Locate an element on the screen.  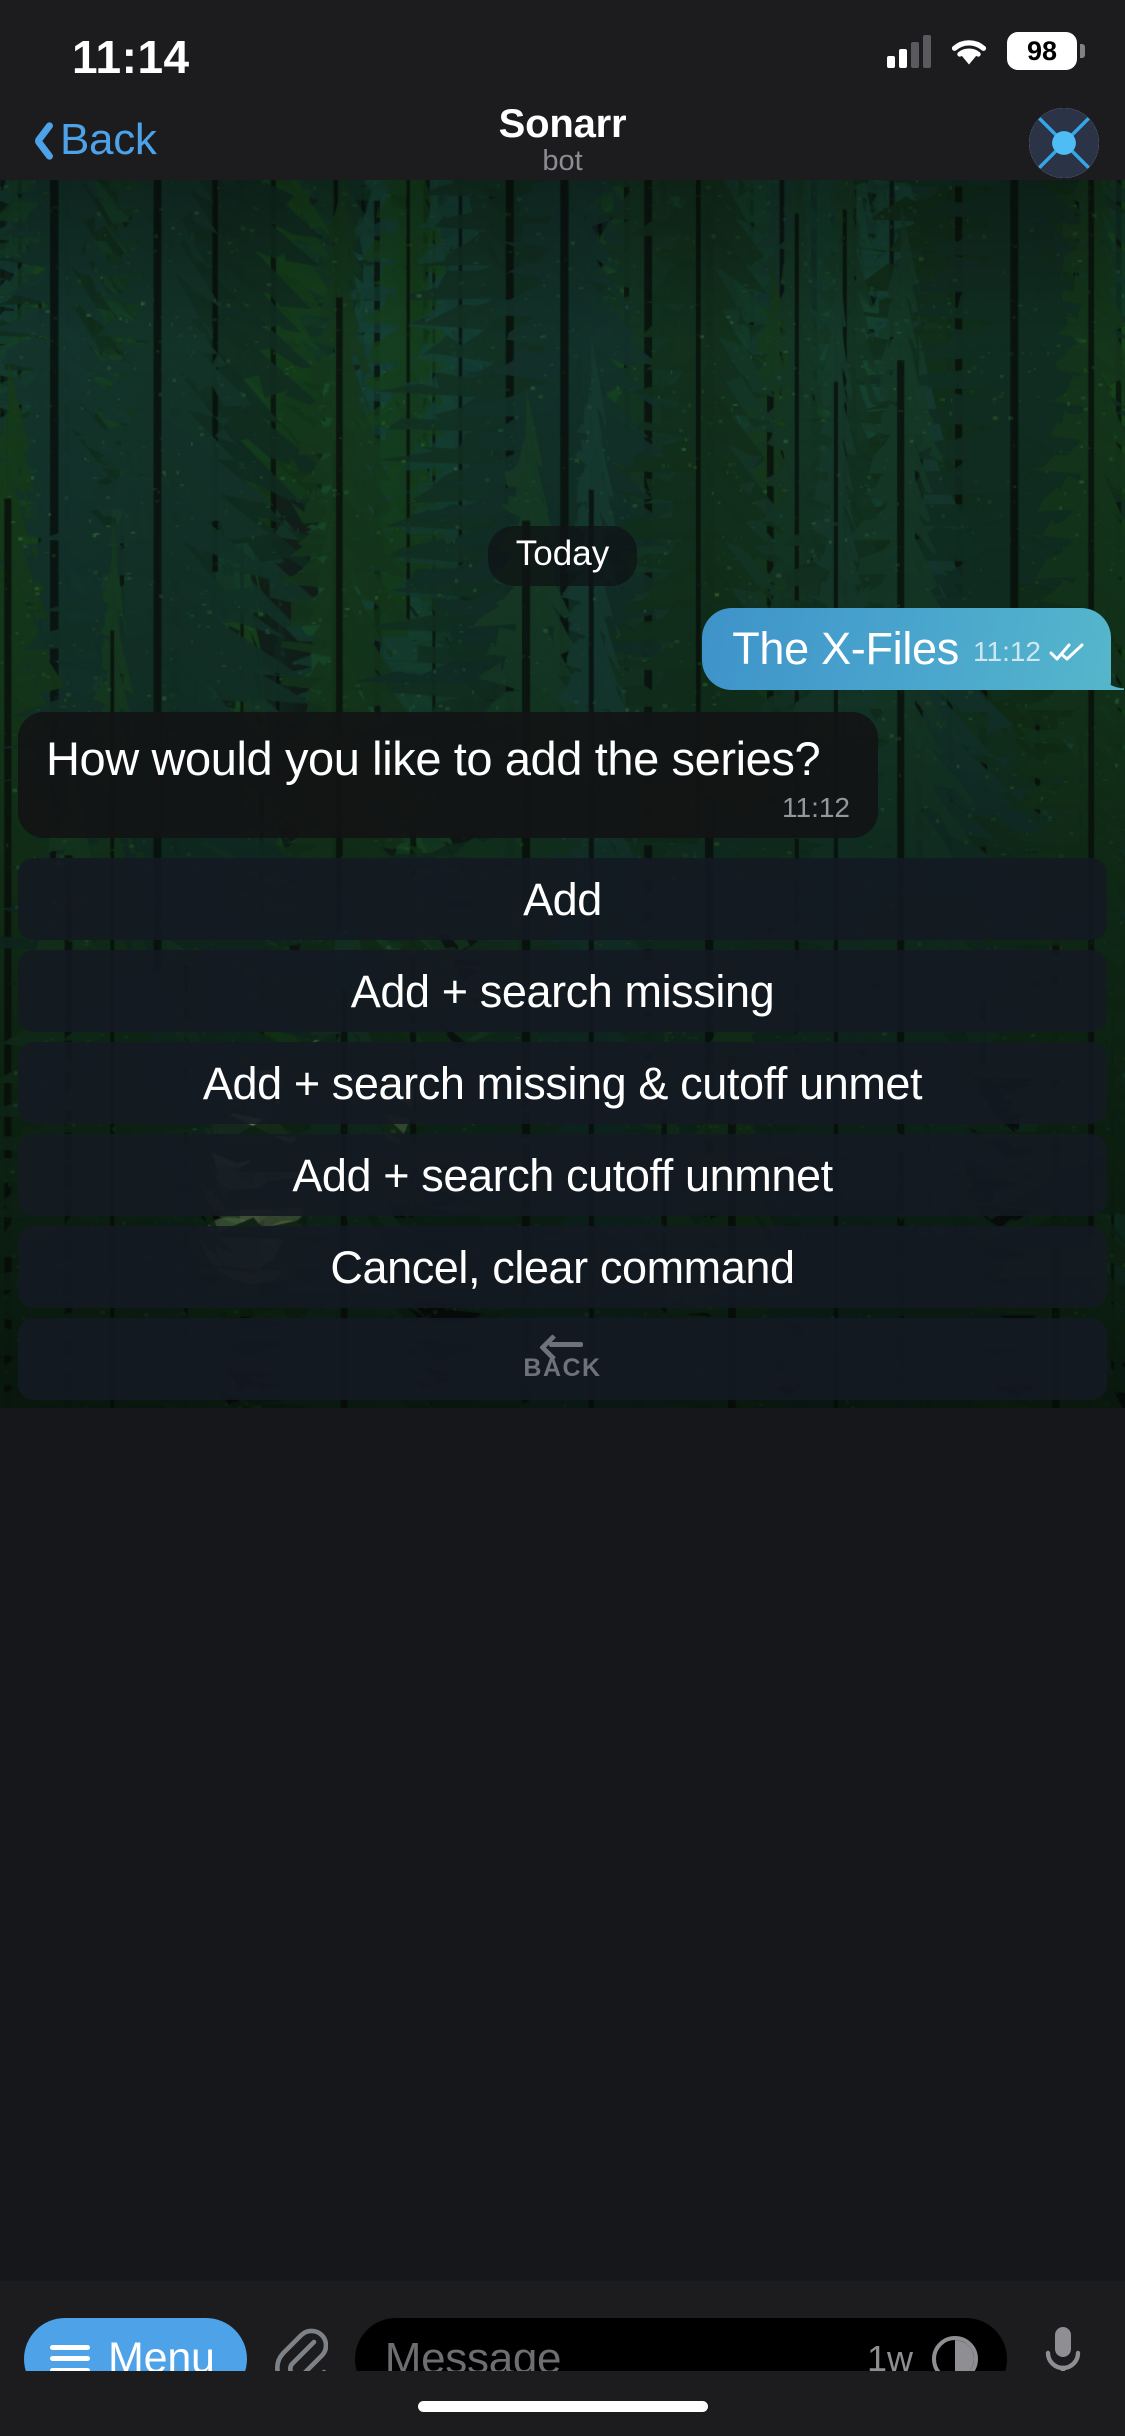
keyboard-button-add-search-cutoff-unmnet: Add + search cutoff unmnet is located at coordinates (562, 1175).